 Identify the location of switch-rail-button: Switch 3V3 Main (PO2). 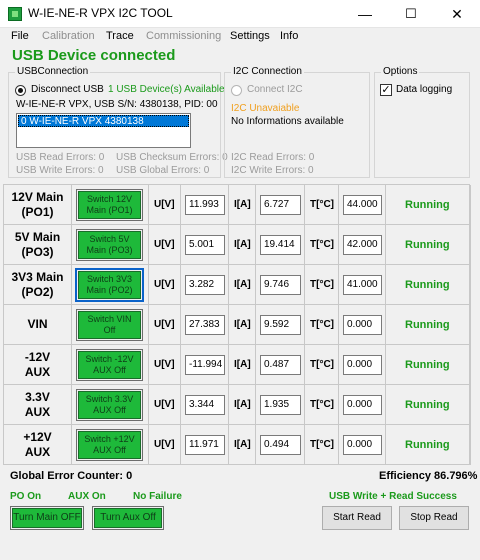
(109, 285).